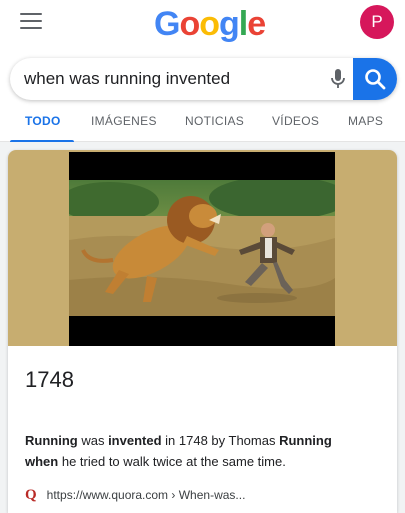 The image size is (405, 513). I want to click on tab-imagenes: IMÁGENES, so click(124, 121).